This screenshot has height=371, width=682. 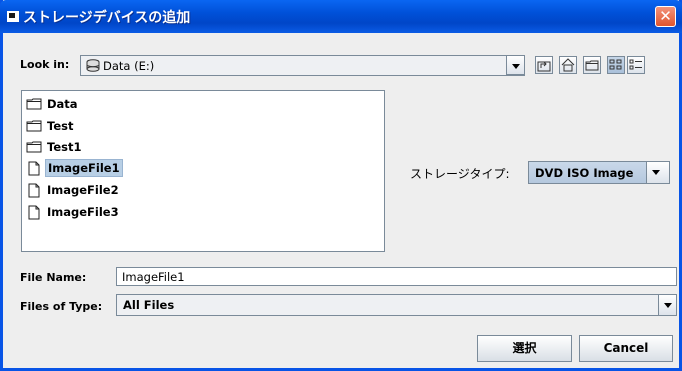 I want to click on storage-type-label: ストレージタイプ:, so click(x=460, y=174).